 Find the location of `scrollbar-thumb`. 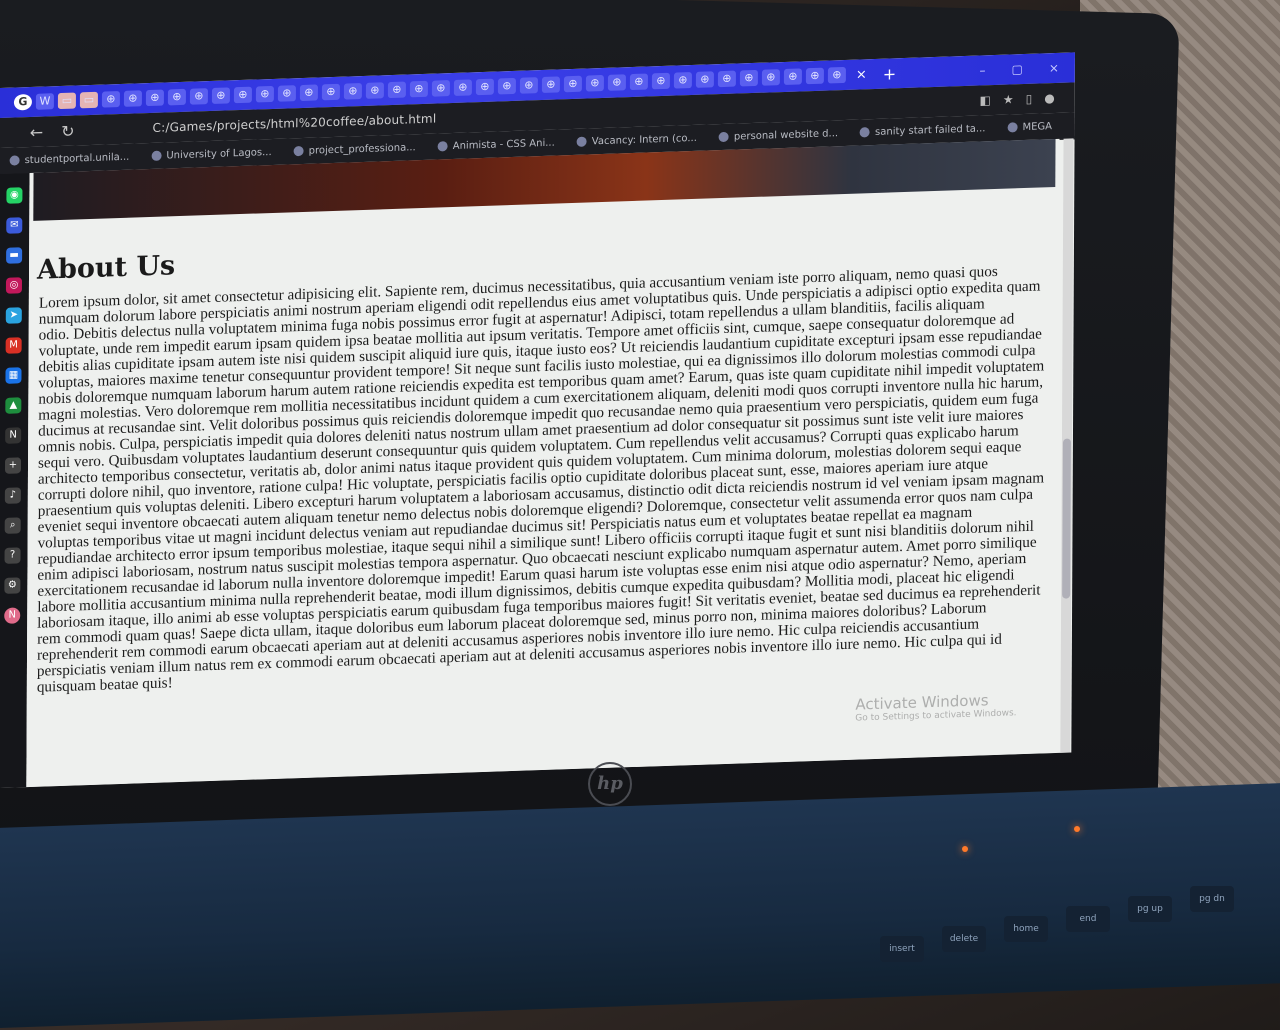

scrollbar-thumb is located at coordinates (1066, 518).